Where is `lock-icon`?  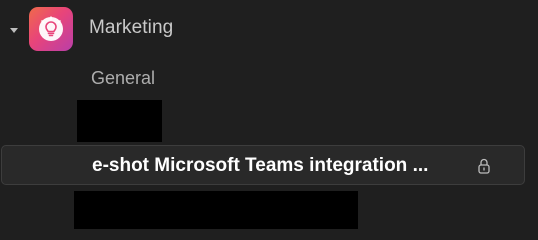
lock-icon is located at coordinates (484, 166).